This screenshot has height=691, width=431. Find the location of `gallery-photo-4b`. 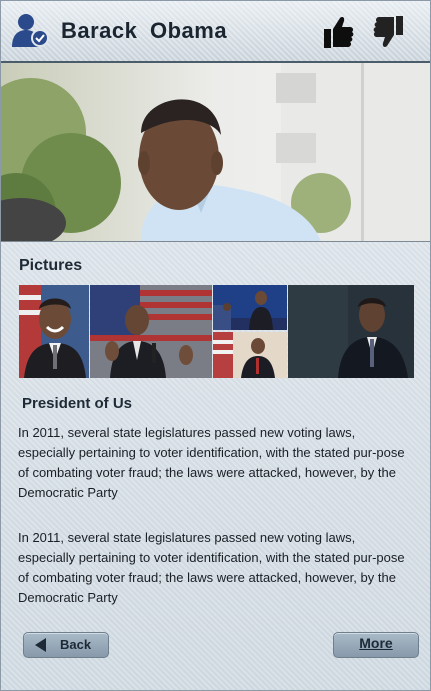

gallery-photo-4b is located at coordinates (250, 355).